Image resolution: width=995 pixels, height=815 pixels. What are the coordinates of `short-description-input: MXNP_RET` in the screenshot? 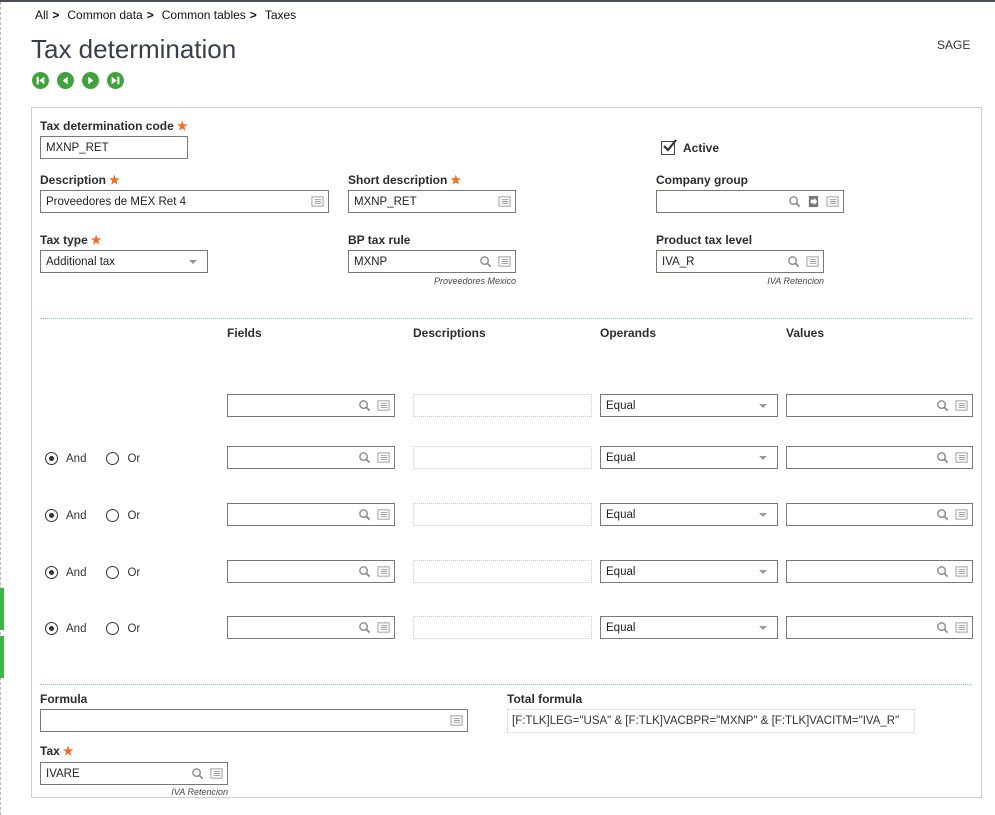 It's located at (432, 201).